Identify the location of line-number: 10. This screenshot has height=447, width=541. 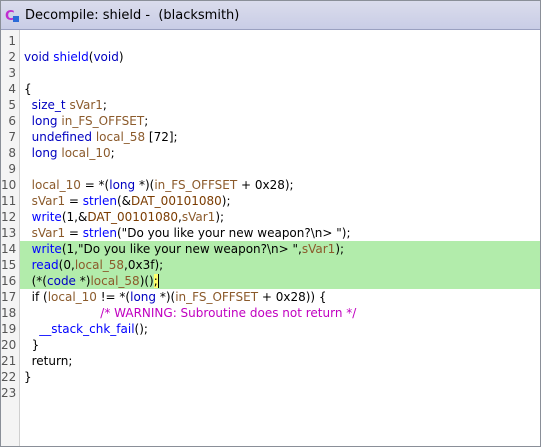
(9, 185).